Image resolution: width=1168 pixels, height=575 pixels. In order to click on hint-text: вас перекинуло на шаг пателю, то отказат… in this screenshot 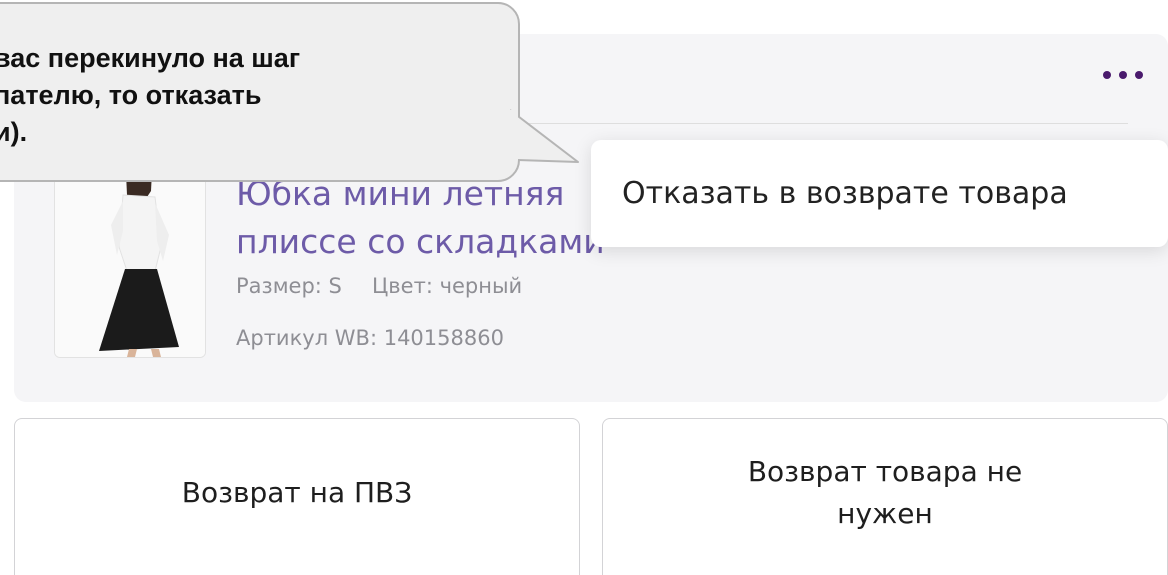, I will do `click(267, 95)`.